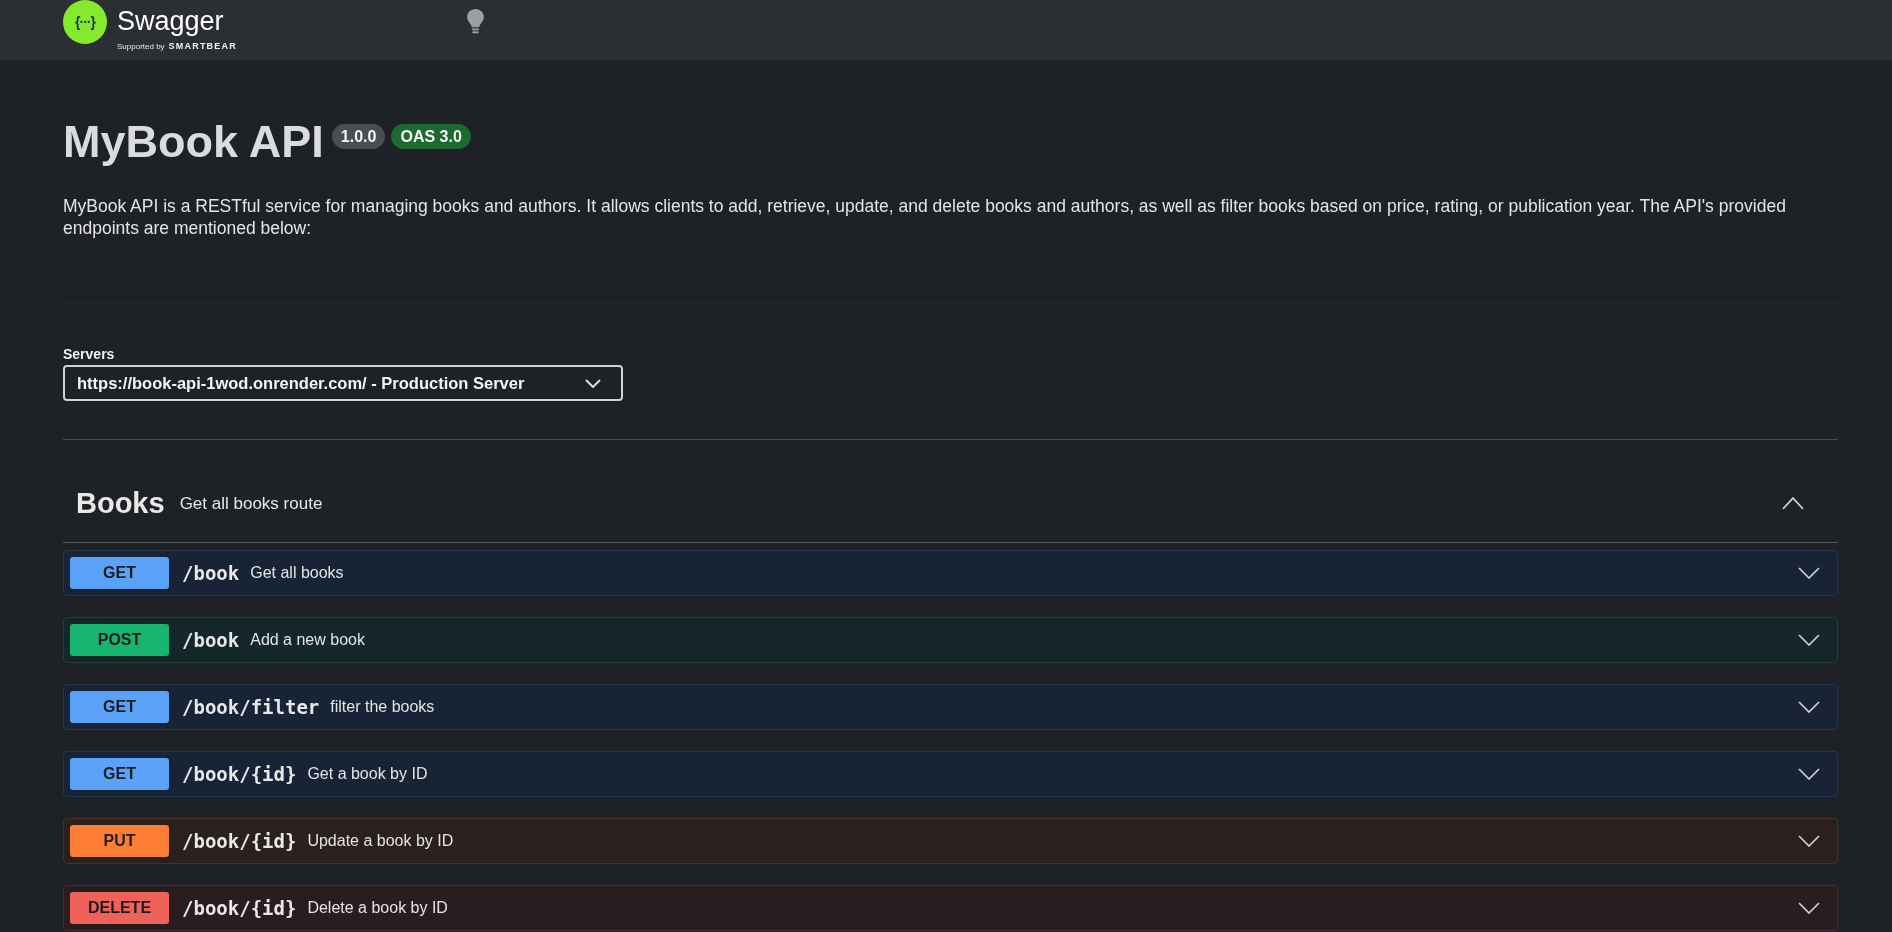 This screenshot has width=1892, height=932. Describe the element at coordinates (950, 573) in the screenshot. I see `operation-row: GET /book Get all books` at that location.